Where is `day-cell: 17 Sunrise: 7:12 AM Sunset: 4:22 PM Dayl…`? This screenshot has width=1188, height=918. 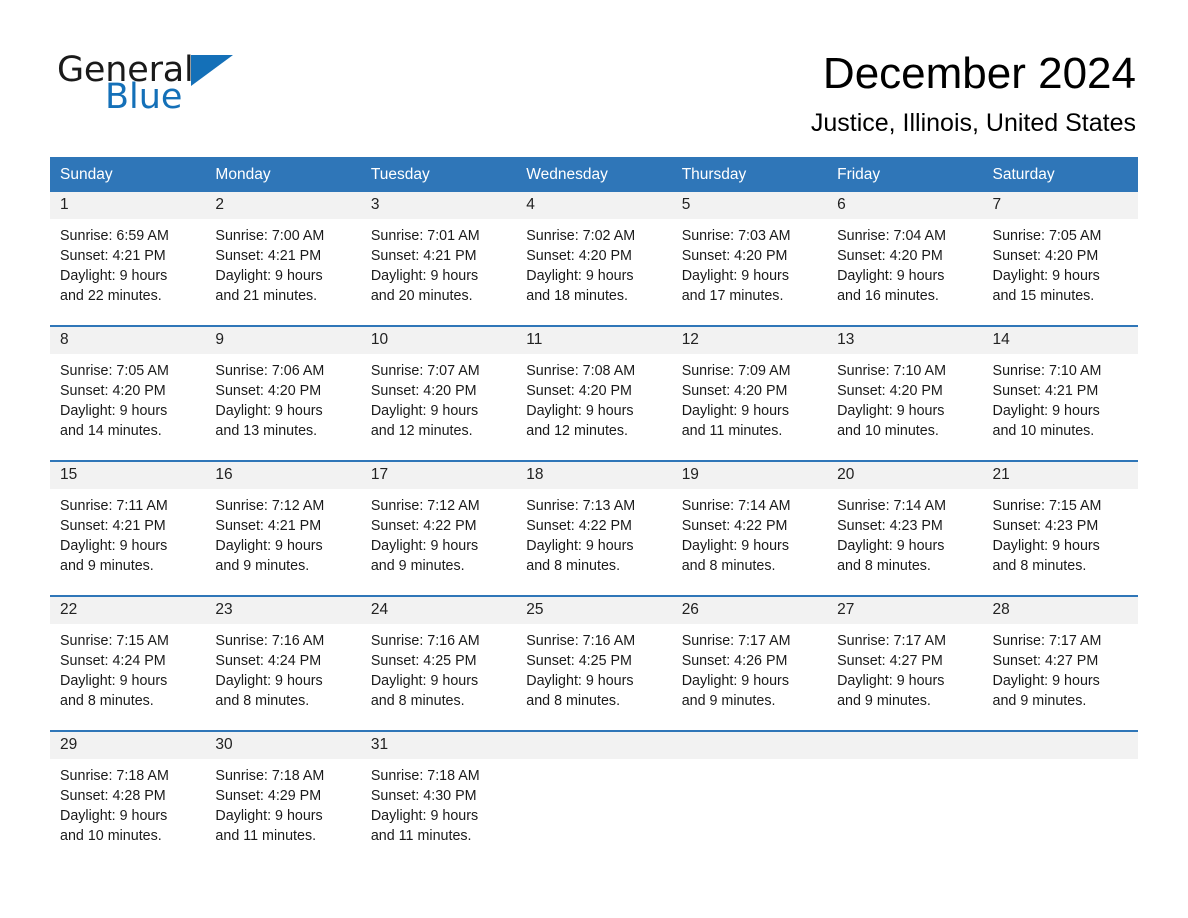
day-cell: 17 Sunrise: 7:12 AM Sunset: 4:22 PM Dayl… is located at coordinates (438, 528).